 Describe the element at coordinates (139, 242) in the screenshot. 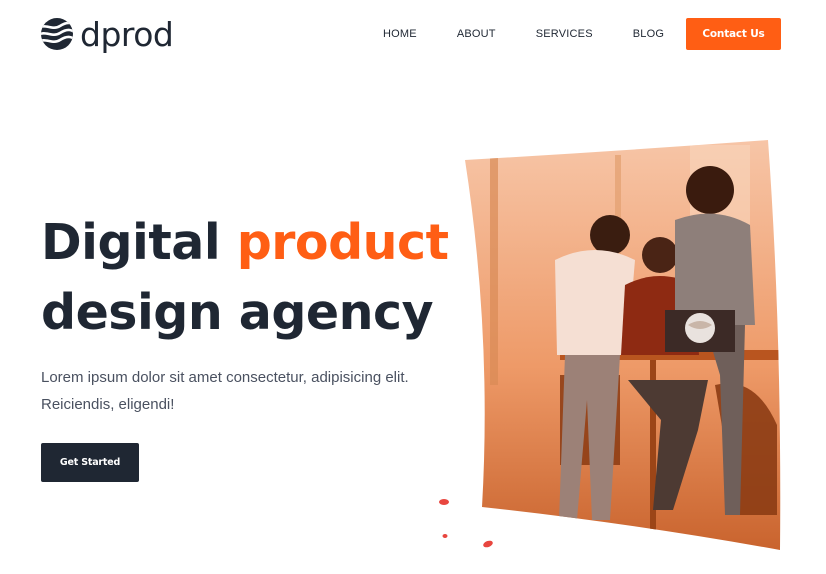

I see `hero-title-part1: Digital` at that location.